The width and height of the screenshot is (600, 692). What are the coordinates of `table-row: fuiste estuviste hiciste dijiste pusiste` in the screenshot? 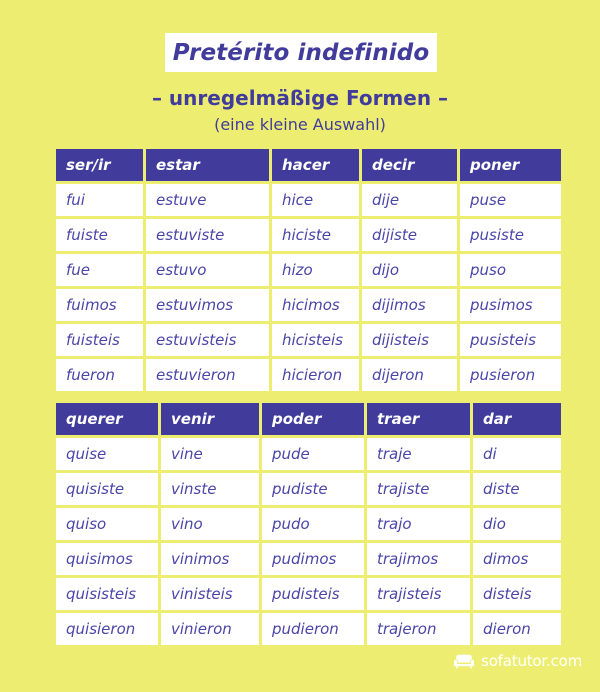 It's located at (308, 235).